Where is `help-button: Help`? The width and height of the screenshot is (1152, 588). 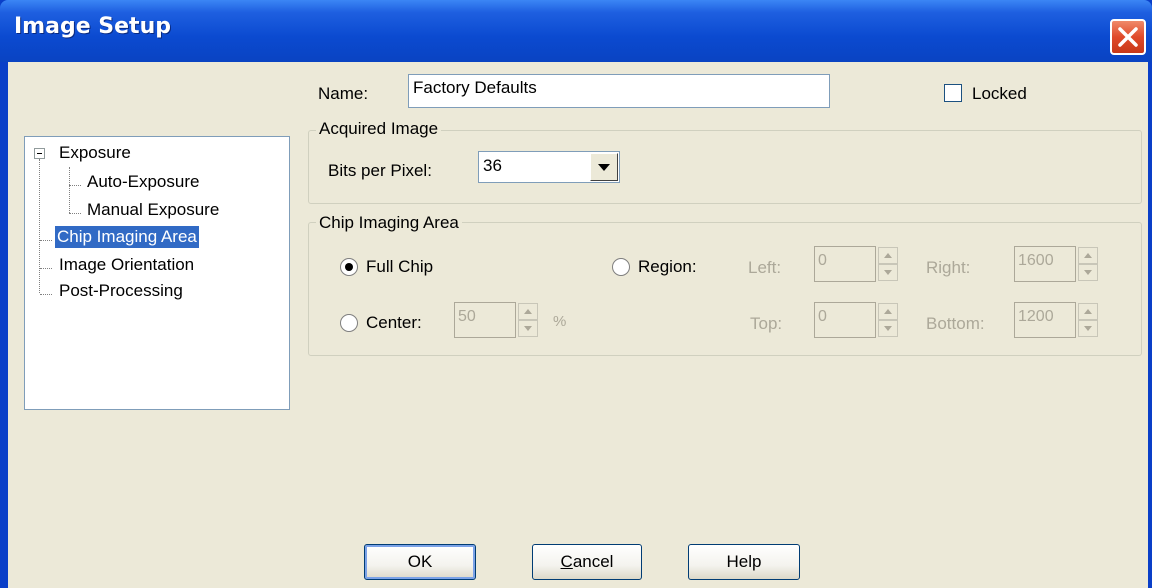
help-button: Help is located at coordinates (744, 562).